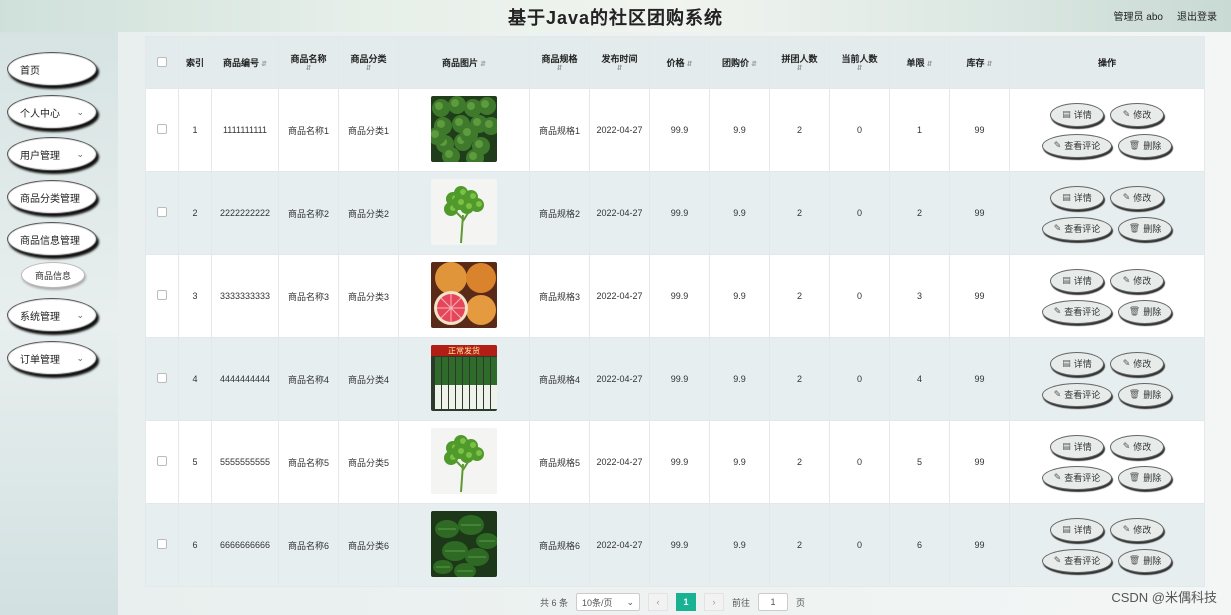  I want to click on header-name: 商品名称 ⇵, so click(308, 62).